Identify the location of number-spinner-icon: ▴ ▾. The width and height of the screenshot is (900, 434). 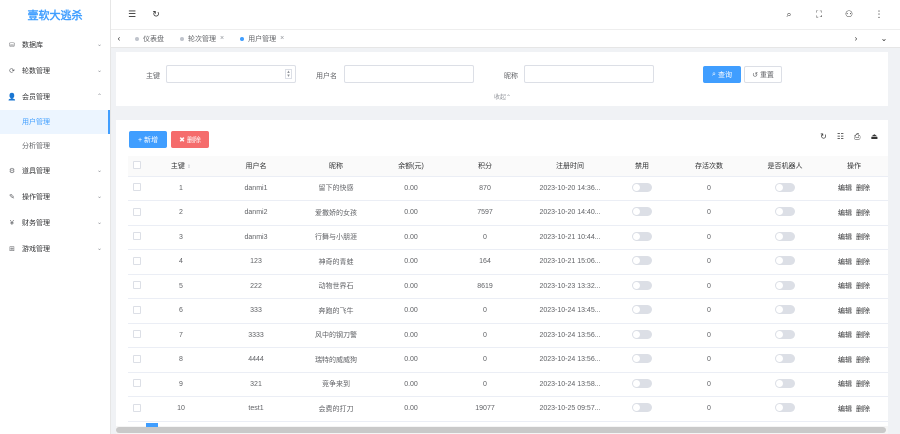
(288, 74).